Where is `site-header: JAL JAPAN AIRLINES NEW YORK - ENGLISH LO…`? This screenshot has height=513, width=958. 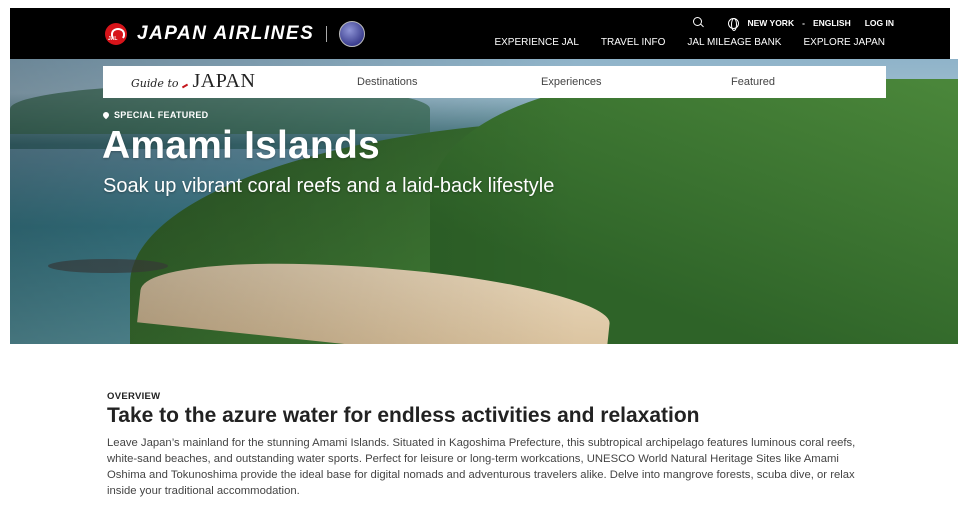
site-header: JAL JAPAN AIRLINES NEW YORK - ENGLISH LO… is located at coordinates (480, 33).